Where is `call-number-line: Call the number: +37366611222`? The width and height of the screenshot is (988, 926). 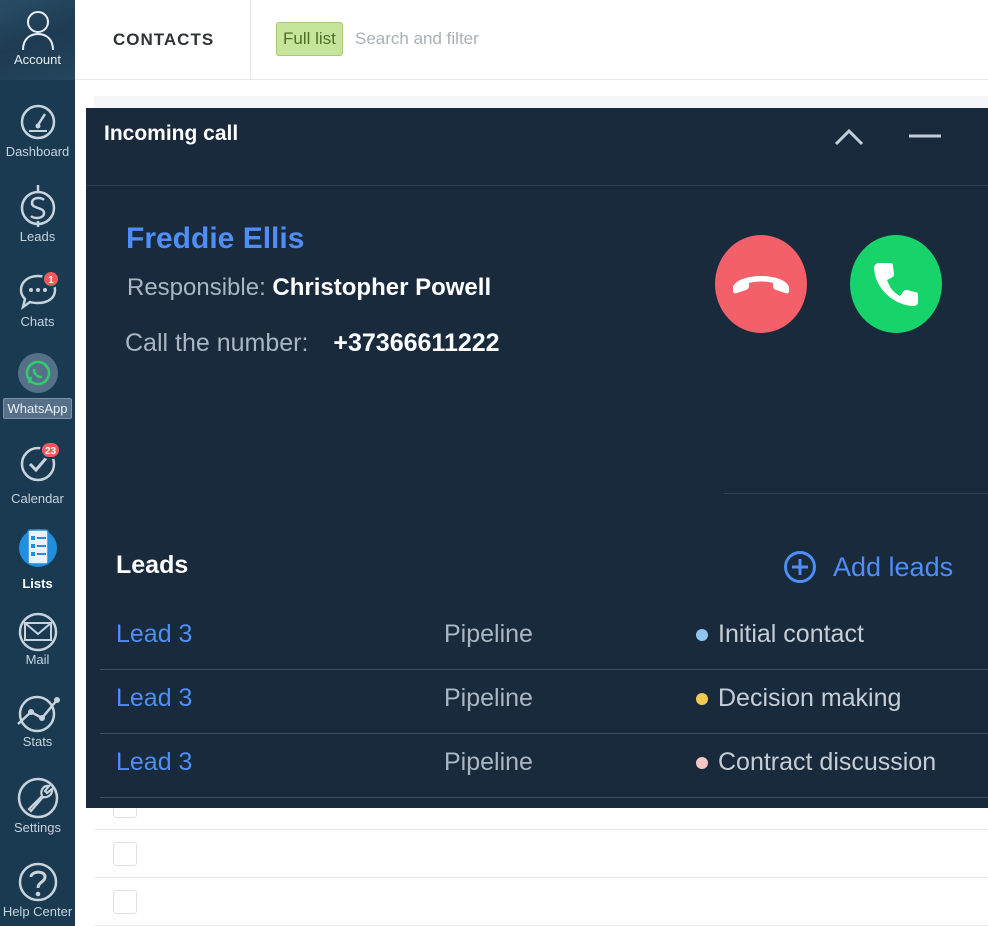
call-number-line: Call the number: +37366611222 is located at coordinates (312, 343).